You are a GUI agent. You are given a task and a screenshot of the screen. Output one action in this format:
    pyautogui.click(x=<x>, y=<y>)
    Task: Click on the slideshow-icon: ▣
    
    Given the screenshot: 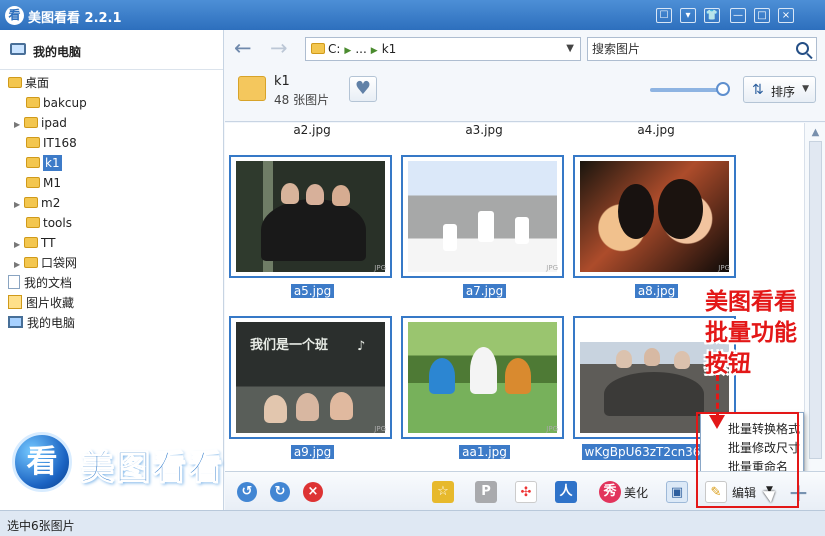 What is the action you would take?
    pyautogui.click(x=677, y=492)
    